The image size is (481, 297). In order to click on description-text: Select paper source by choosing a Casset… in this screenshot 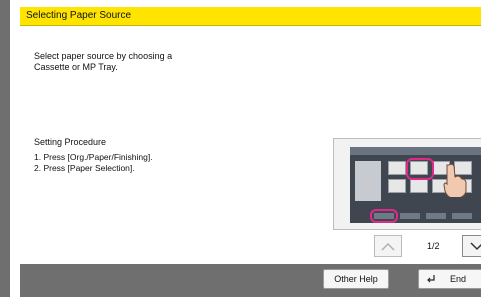, I will do `click(103, 61)`.